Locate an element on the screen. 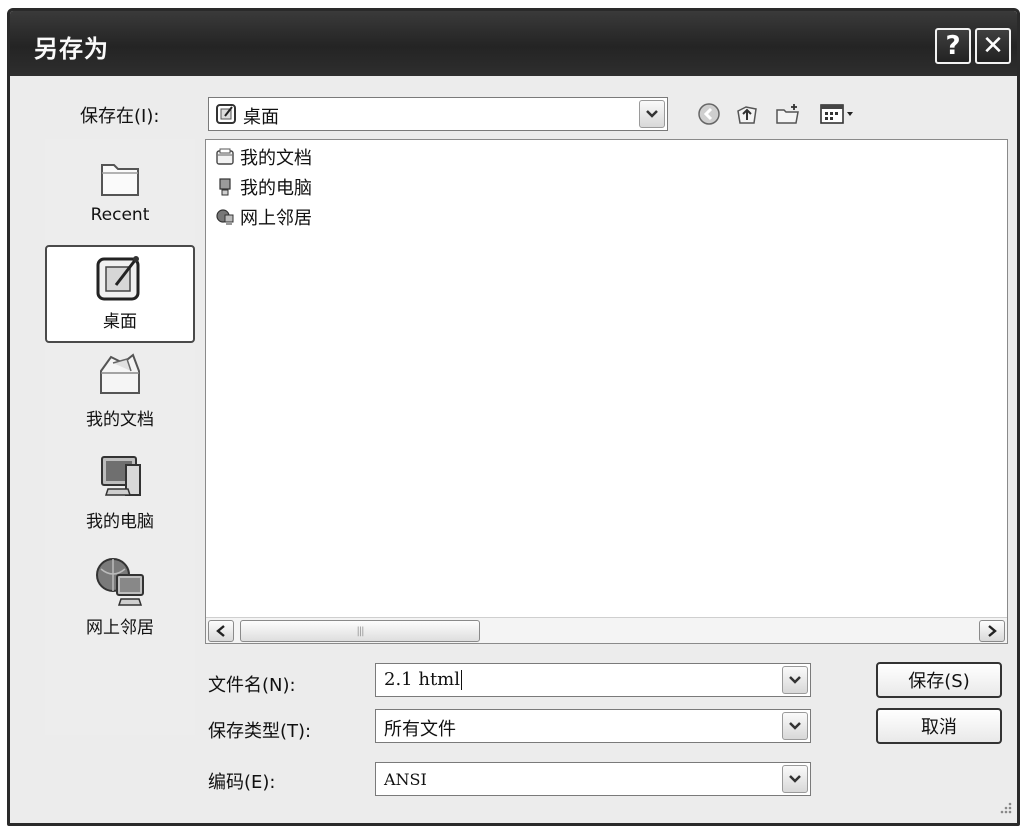 Image resolution: width=1030 pixels, height=837 pixels. place-desktop: 桌面 is located at coordinates (120, 294).